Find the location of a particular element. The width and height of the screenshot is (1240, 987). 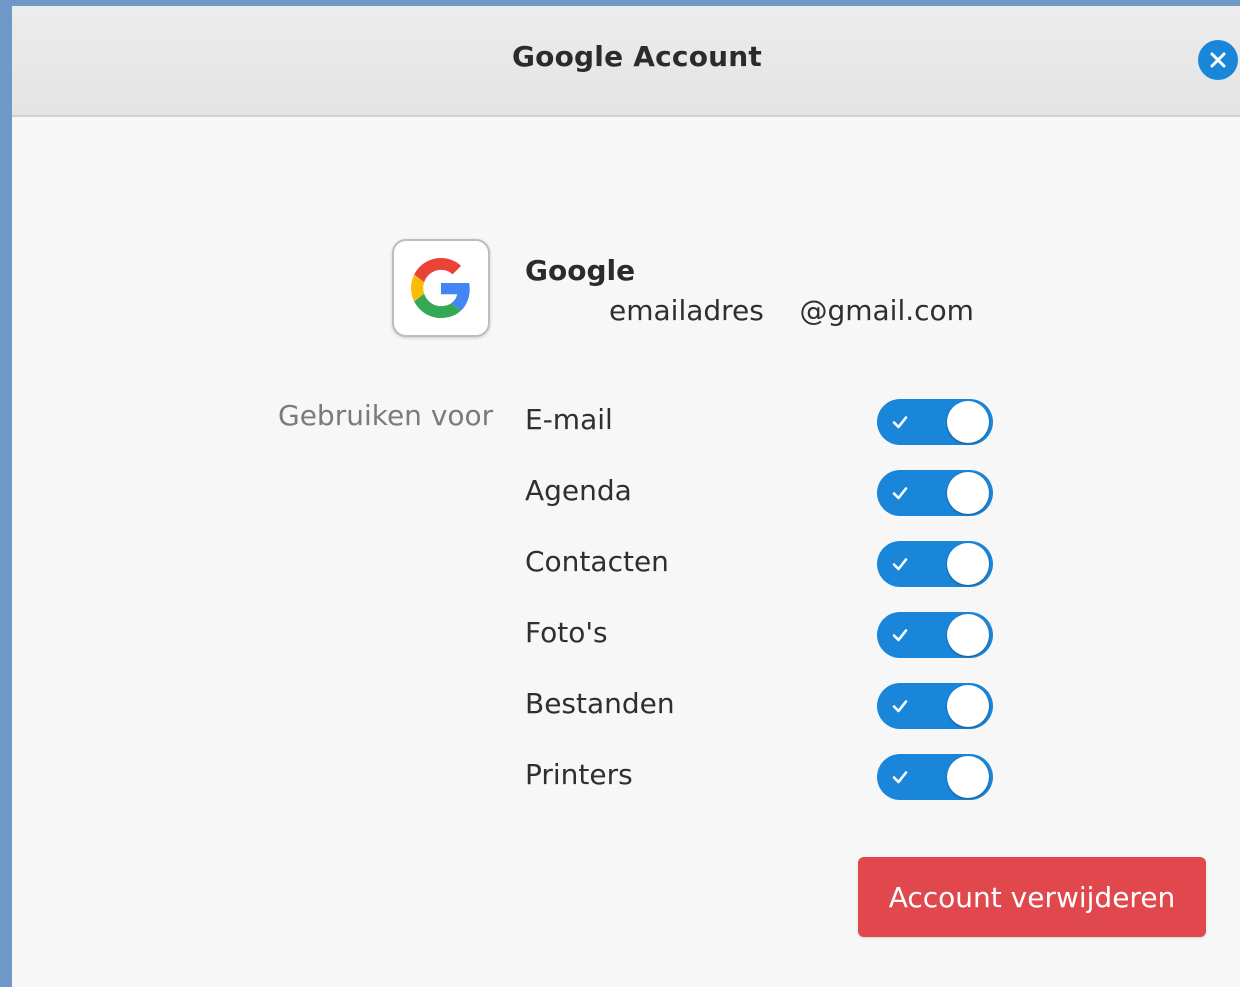

service-row-agenda: Agenda is located at coordinates (626, 494).